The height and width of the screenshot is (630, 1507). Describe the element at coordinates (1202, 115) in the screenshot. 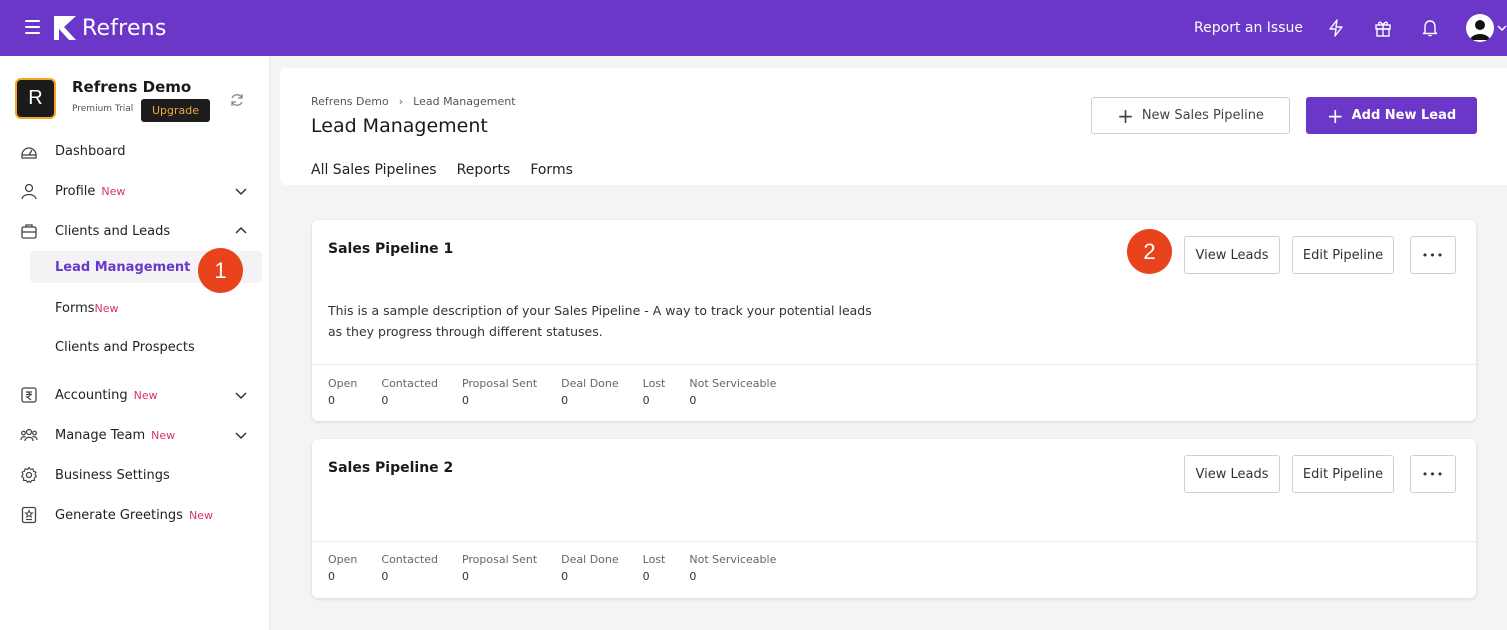

I see `new-sales-pipeline-label: New Sales Pipeline` at that location.